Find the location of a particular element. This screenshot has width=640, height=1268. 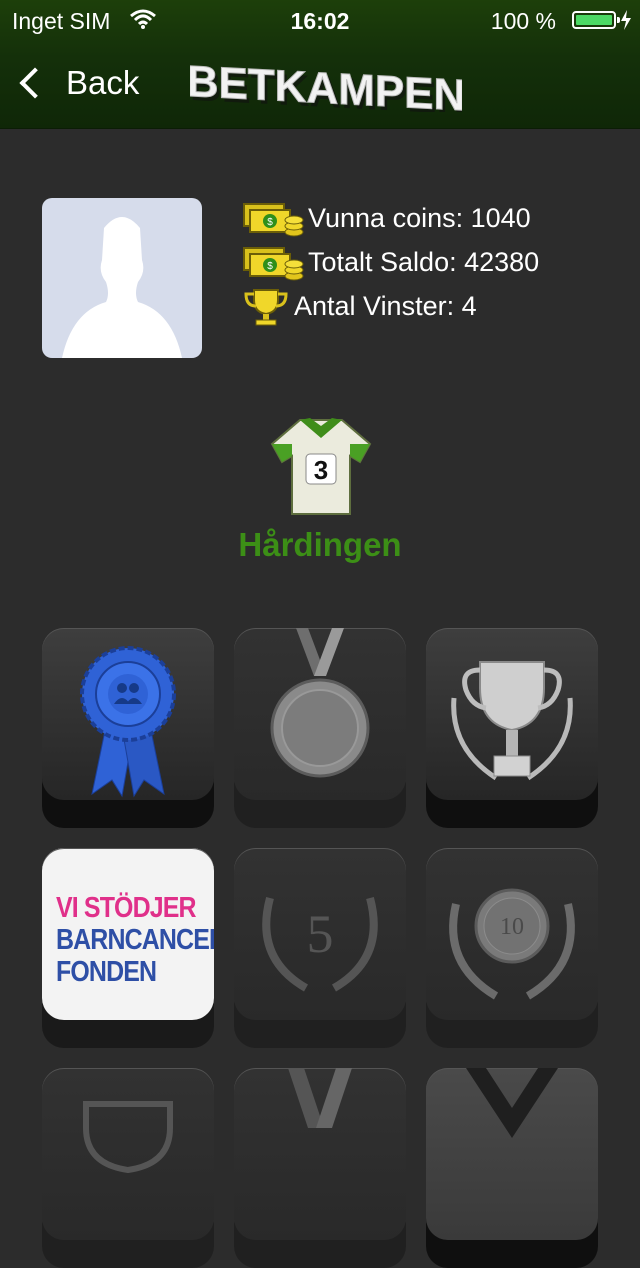

avatar-placeholder-icon is located at coordinates (122, 287).